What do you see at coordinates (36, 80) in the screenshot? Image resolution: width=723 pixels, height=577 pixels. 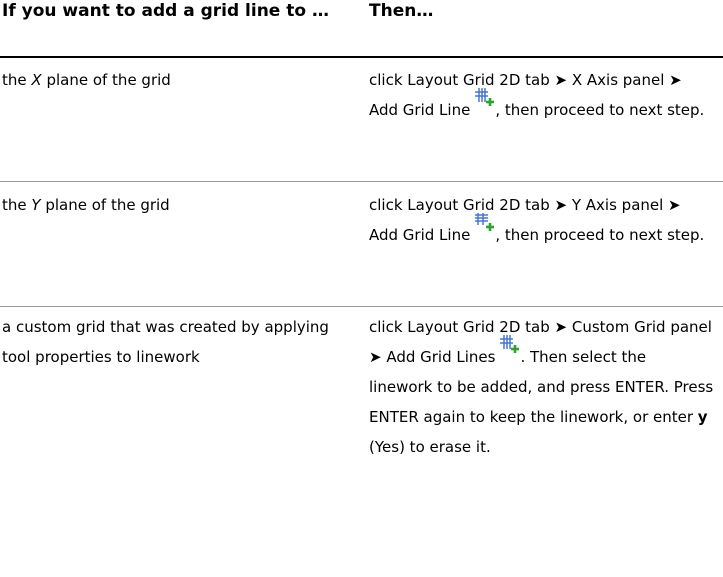 I see `axis-letter-x: X` at bounding box center [36, 80].